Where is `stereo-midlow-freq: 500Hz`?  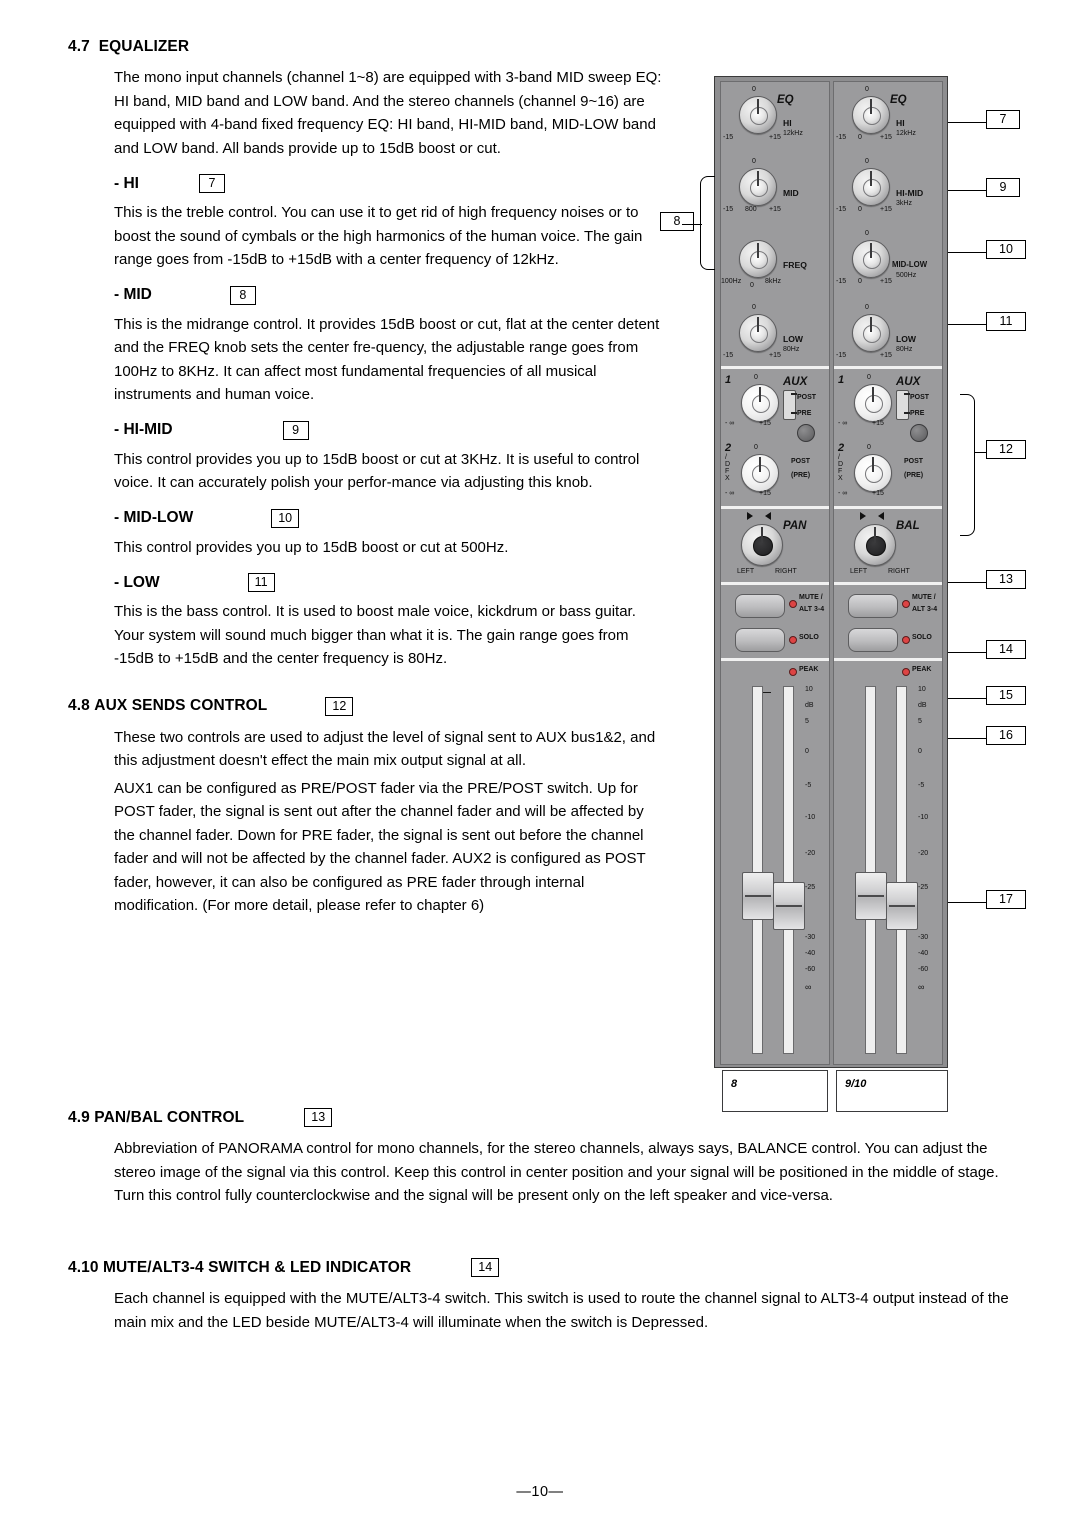 stereo-midlow-freq: 500Hz is located at coordinates (906, 275).